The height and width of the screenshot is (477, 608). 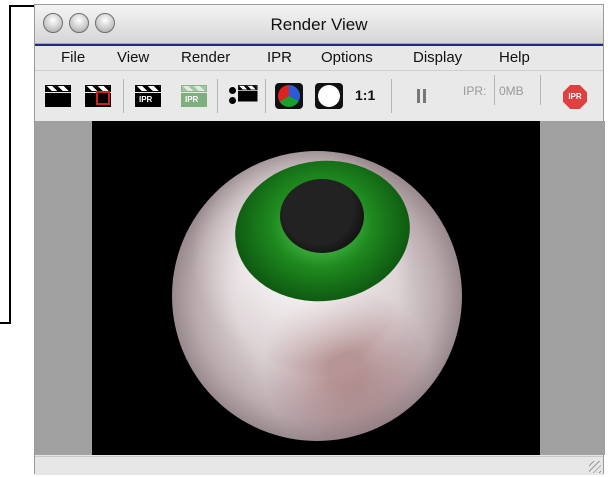 I want to click on render-button, so click(x=58, y=96).